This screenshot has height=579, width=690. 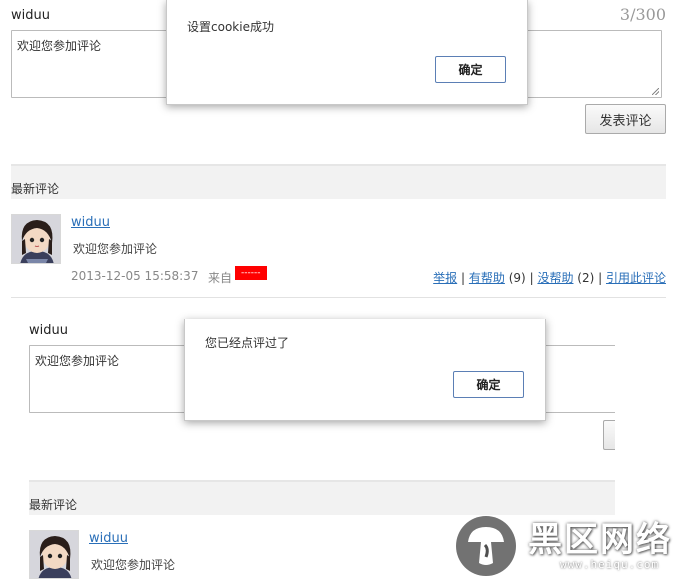 What do you see at coordinates (470, 69) in the screenshot?
I see `alert-ok-button: 确定` at bounding box center [470, 69].